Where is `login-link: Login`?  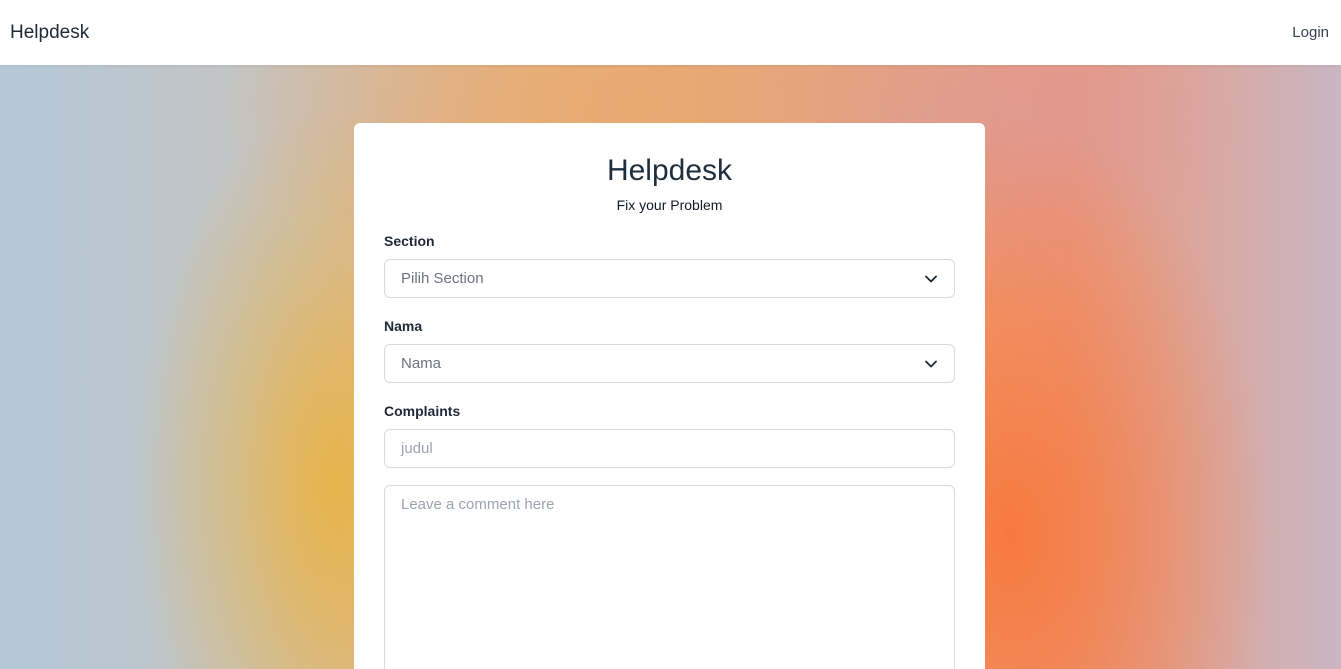
login-link: Login is located at coordinates (1310, 32).